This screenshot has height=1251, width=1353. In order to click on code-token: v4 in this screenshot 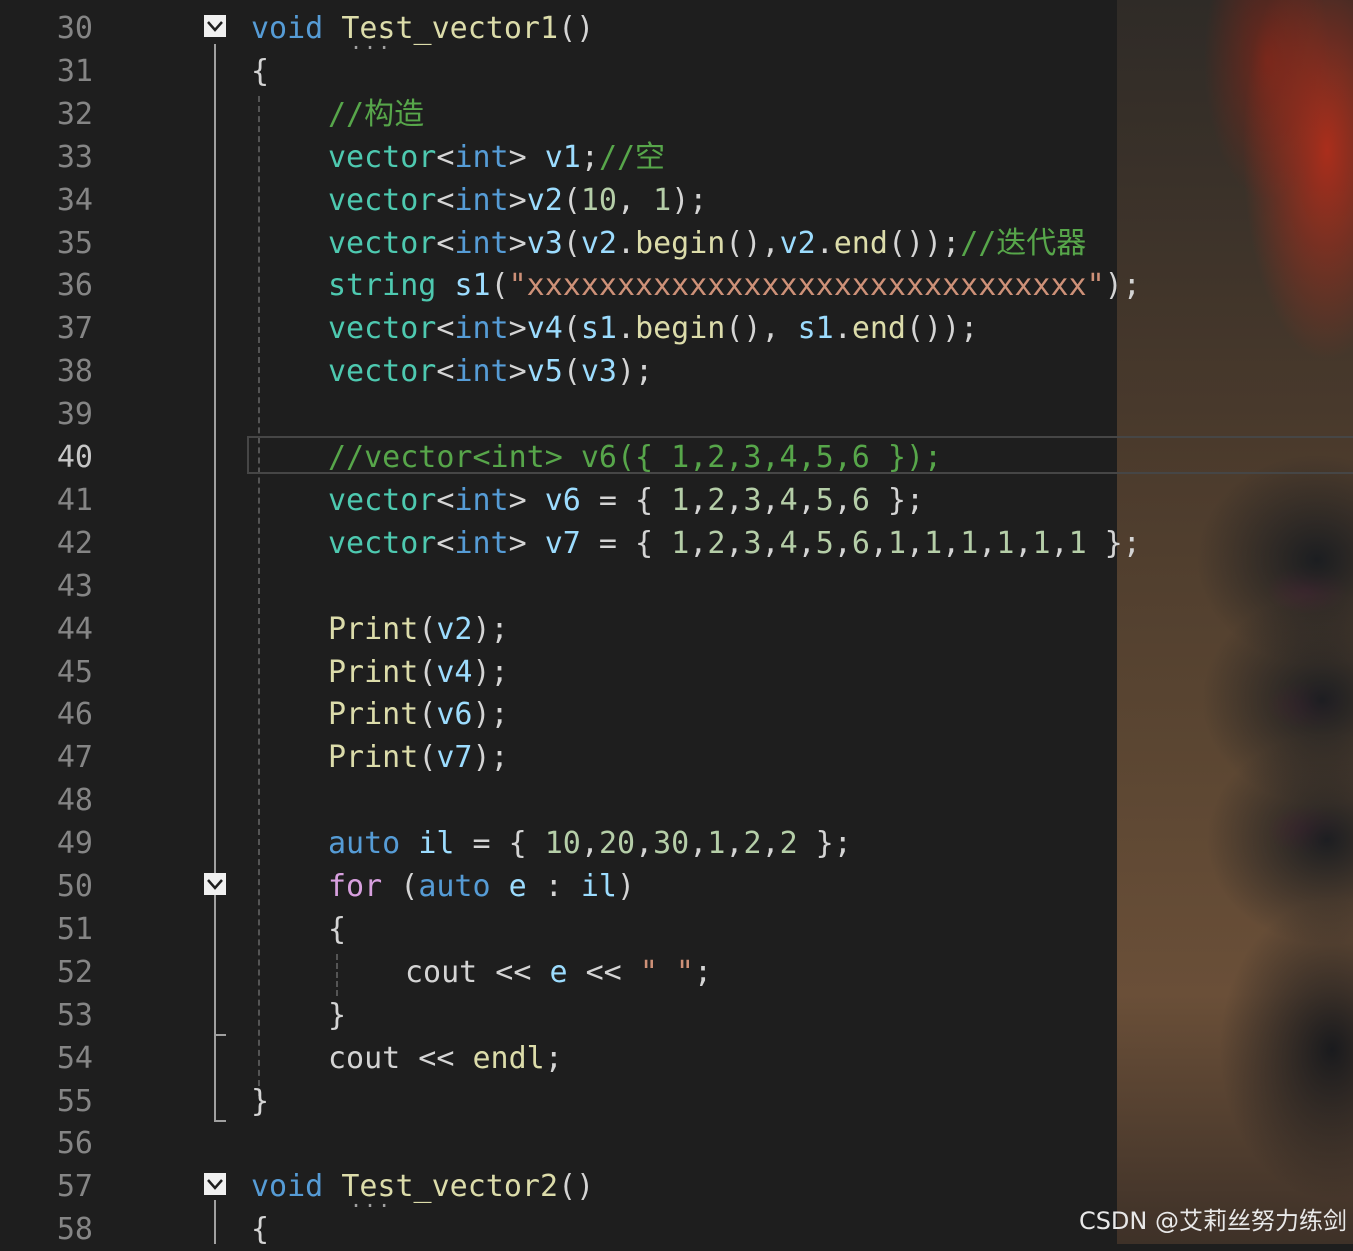, I will do `click(454, 672)`.